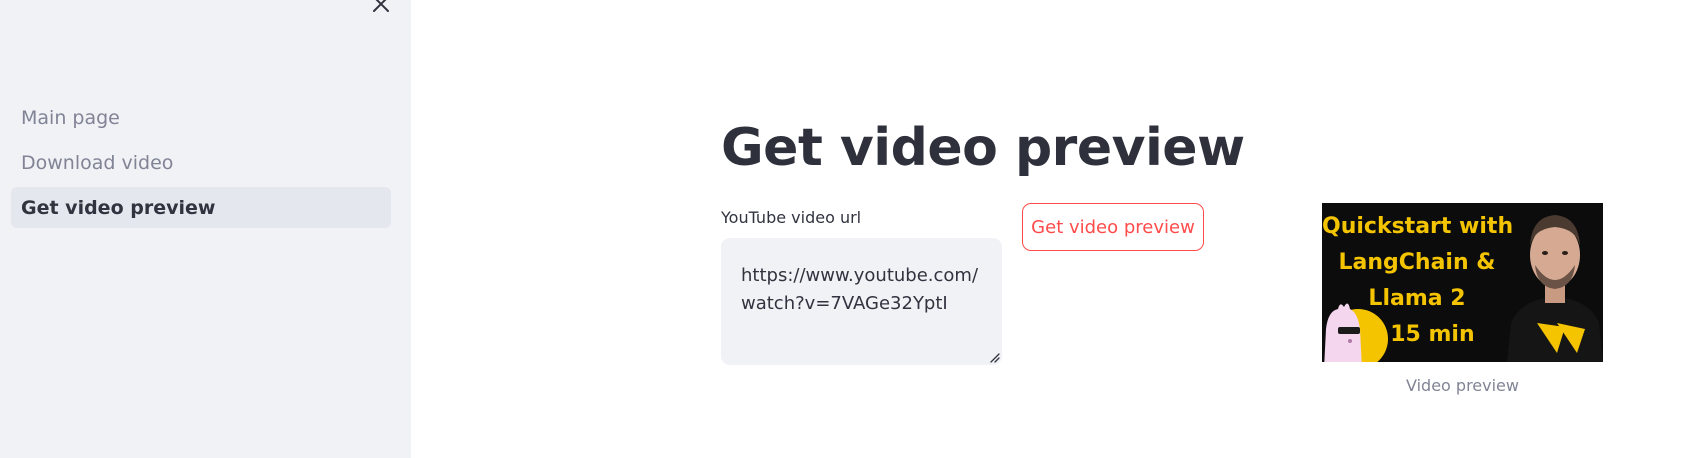 The height and width of the screenshot is (458, 1687). Describe the element at coordinates (1417, 262) in the screenshot. I see `thumbnail-line: LangChain &` at that location.